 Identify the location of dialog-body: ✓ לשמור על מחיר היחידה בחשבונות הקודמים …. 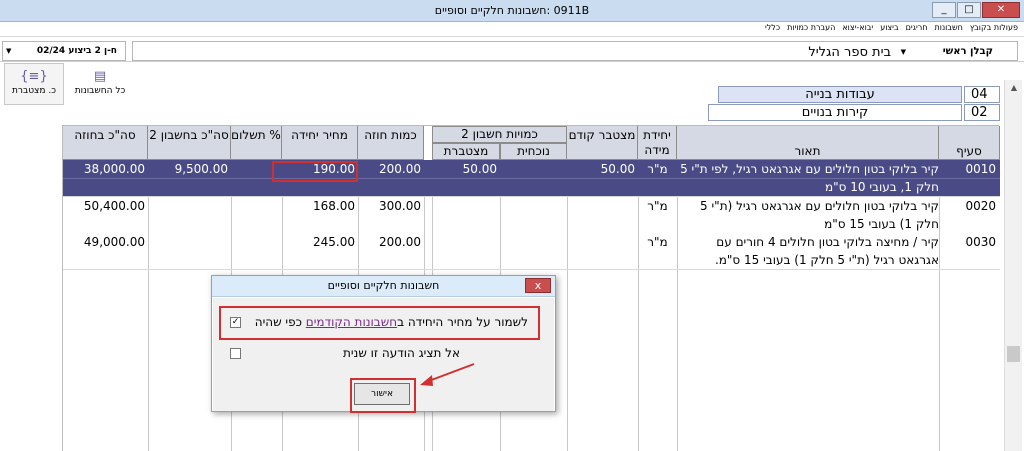
(383, 355).